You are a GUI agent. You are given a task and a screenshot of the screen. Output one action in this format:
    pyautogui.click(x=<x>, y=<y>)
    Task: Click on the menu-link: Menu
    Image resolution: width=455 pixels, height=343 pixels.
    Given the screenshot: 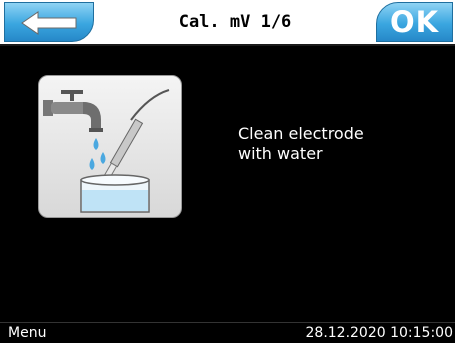 What is the action you would take?
    pyautogui.click(x=27, y=333)
    